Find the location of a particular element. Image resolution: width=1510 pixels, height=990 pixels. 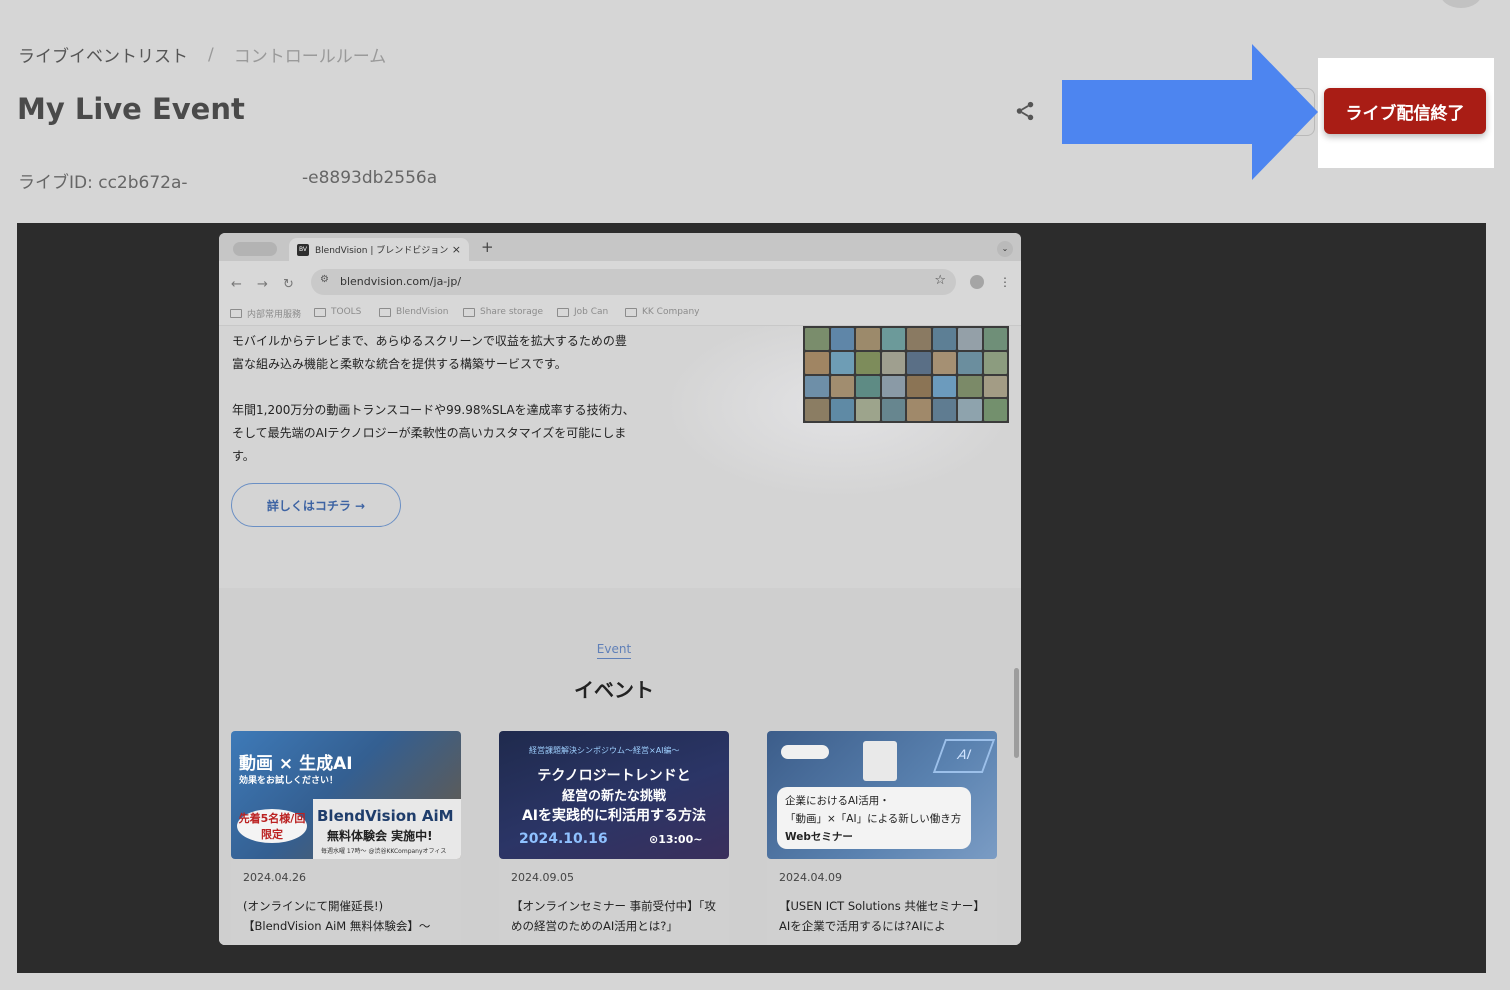

share-icon is located at coordinates (1025, 111).